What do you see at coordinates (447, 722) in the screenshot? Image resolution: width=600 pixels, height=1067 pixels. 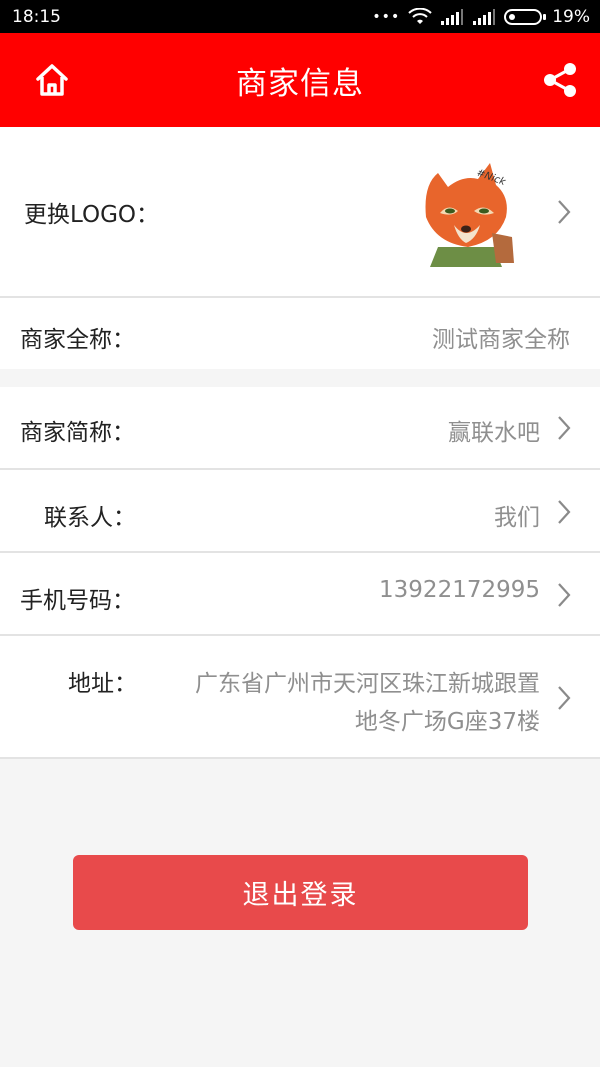 I see `address-line-2: 地冬广场G座37楼` at bounding box center [447, 722].